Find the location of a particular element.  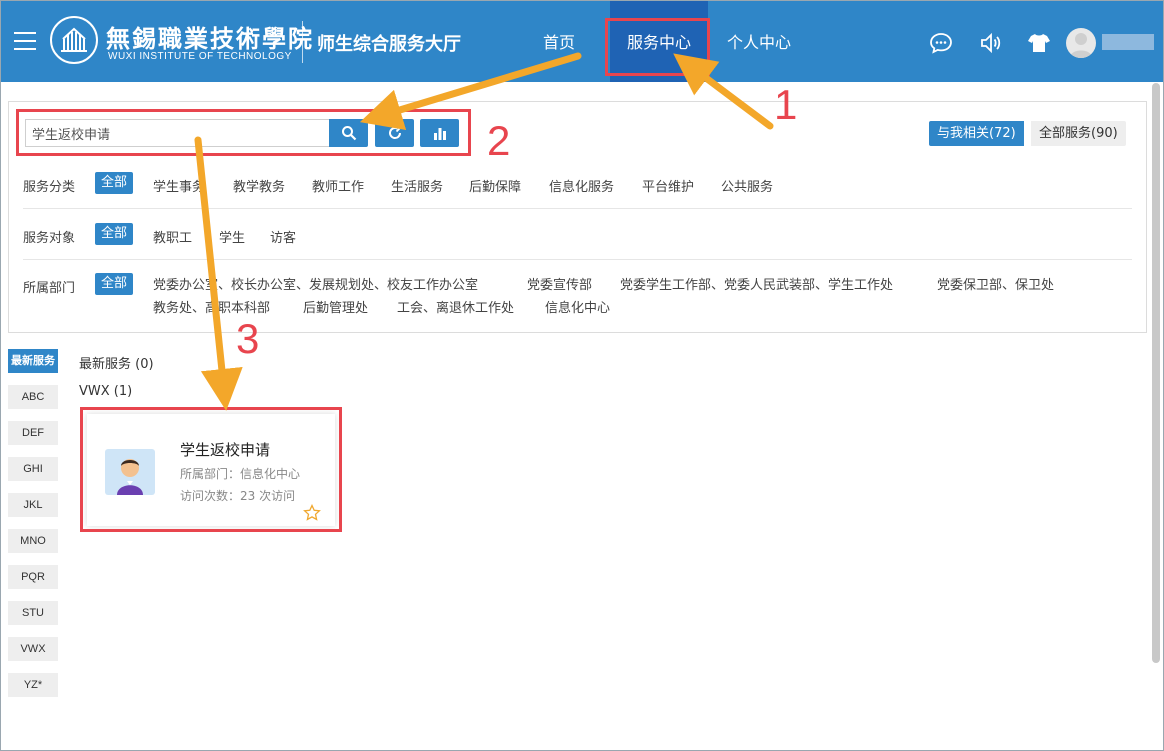

sidebar-item-yz: YZ* is located at coordinates (33, 685).